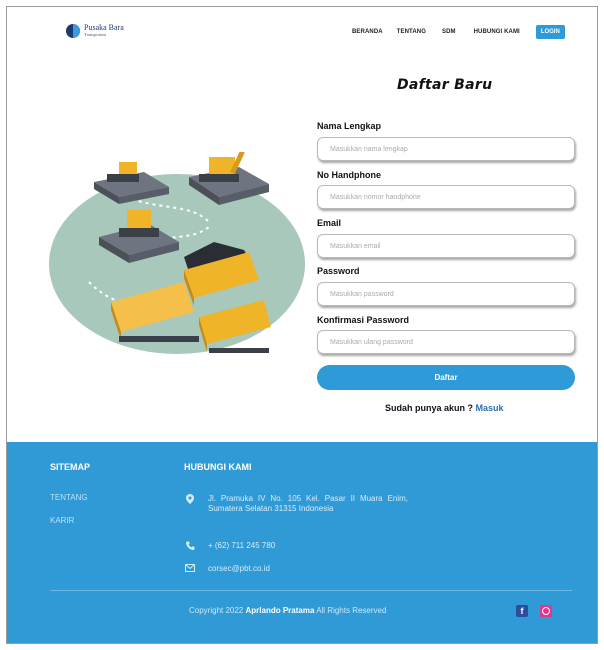  What do you see at coordinates (190, 504) in the screenshot?
I see `map-pin-icon` at bounding box center [190, 504].